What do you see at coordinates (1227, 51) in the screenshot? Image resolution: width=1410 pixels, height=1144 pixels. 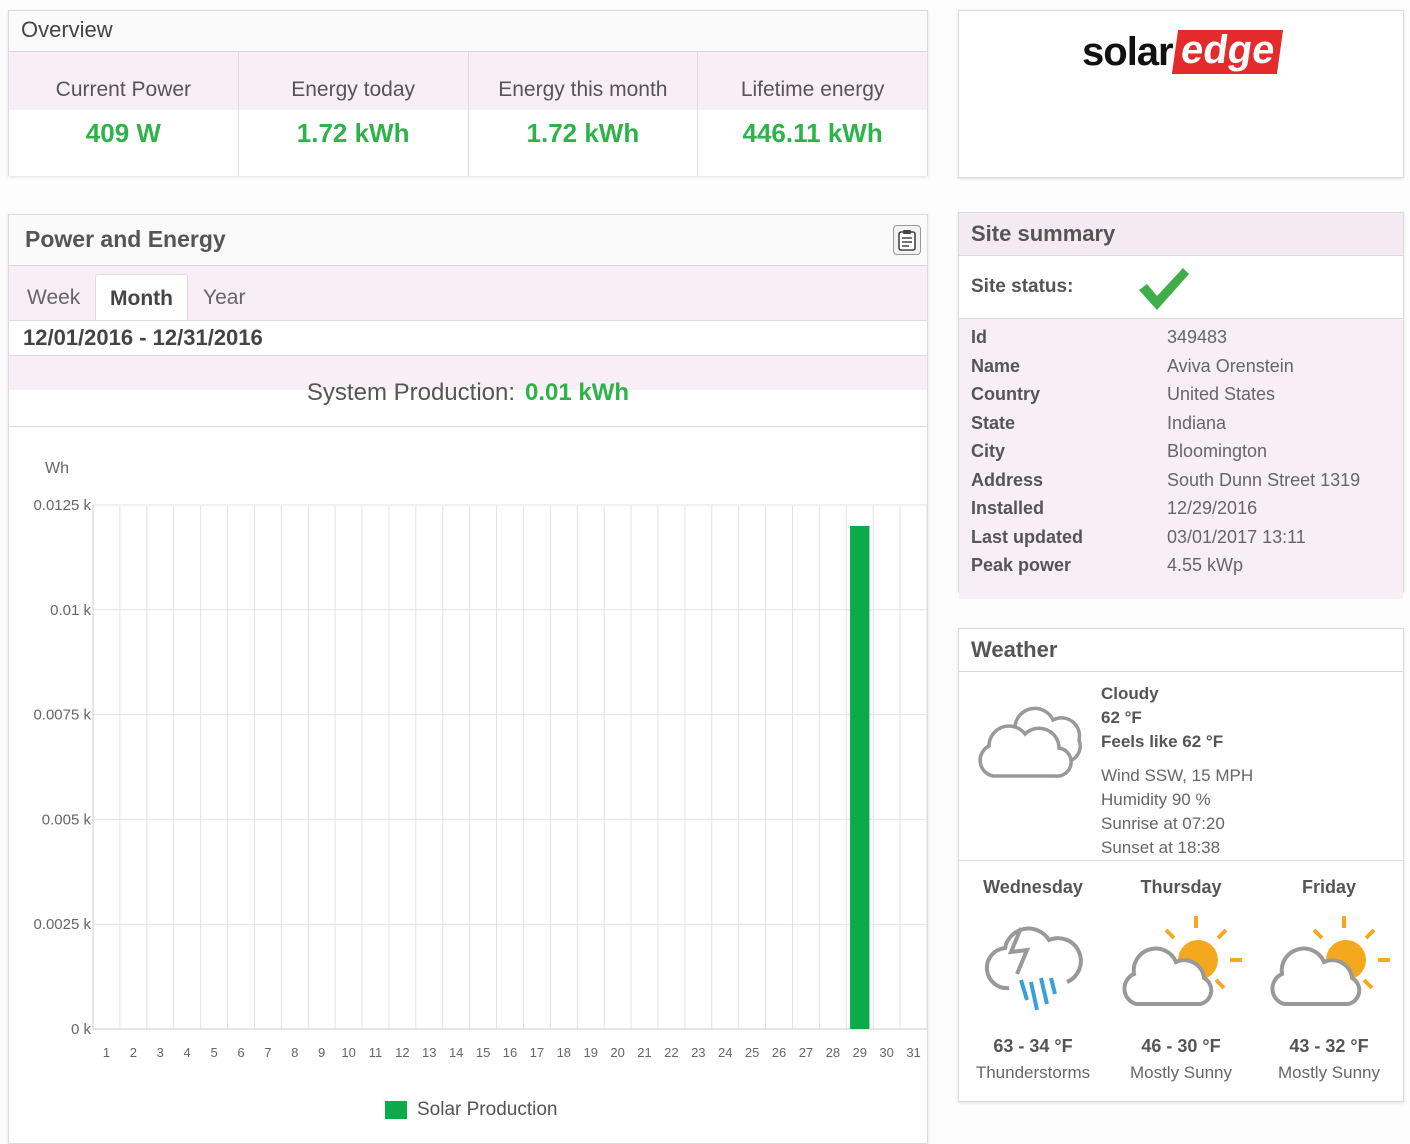 I see `logo-edge-text: edge` at bounding box center [1227, 51].